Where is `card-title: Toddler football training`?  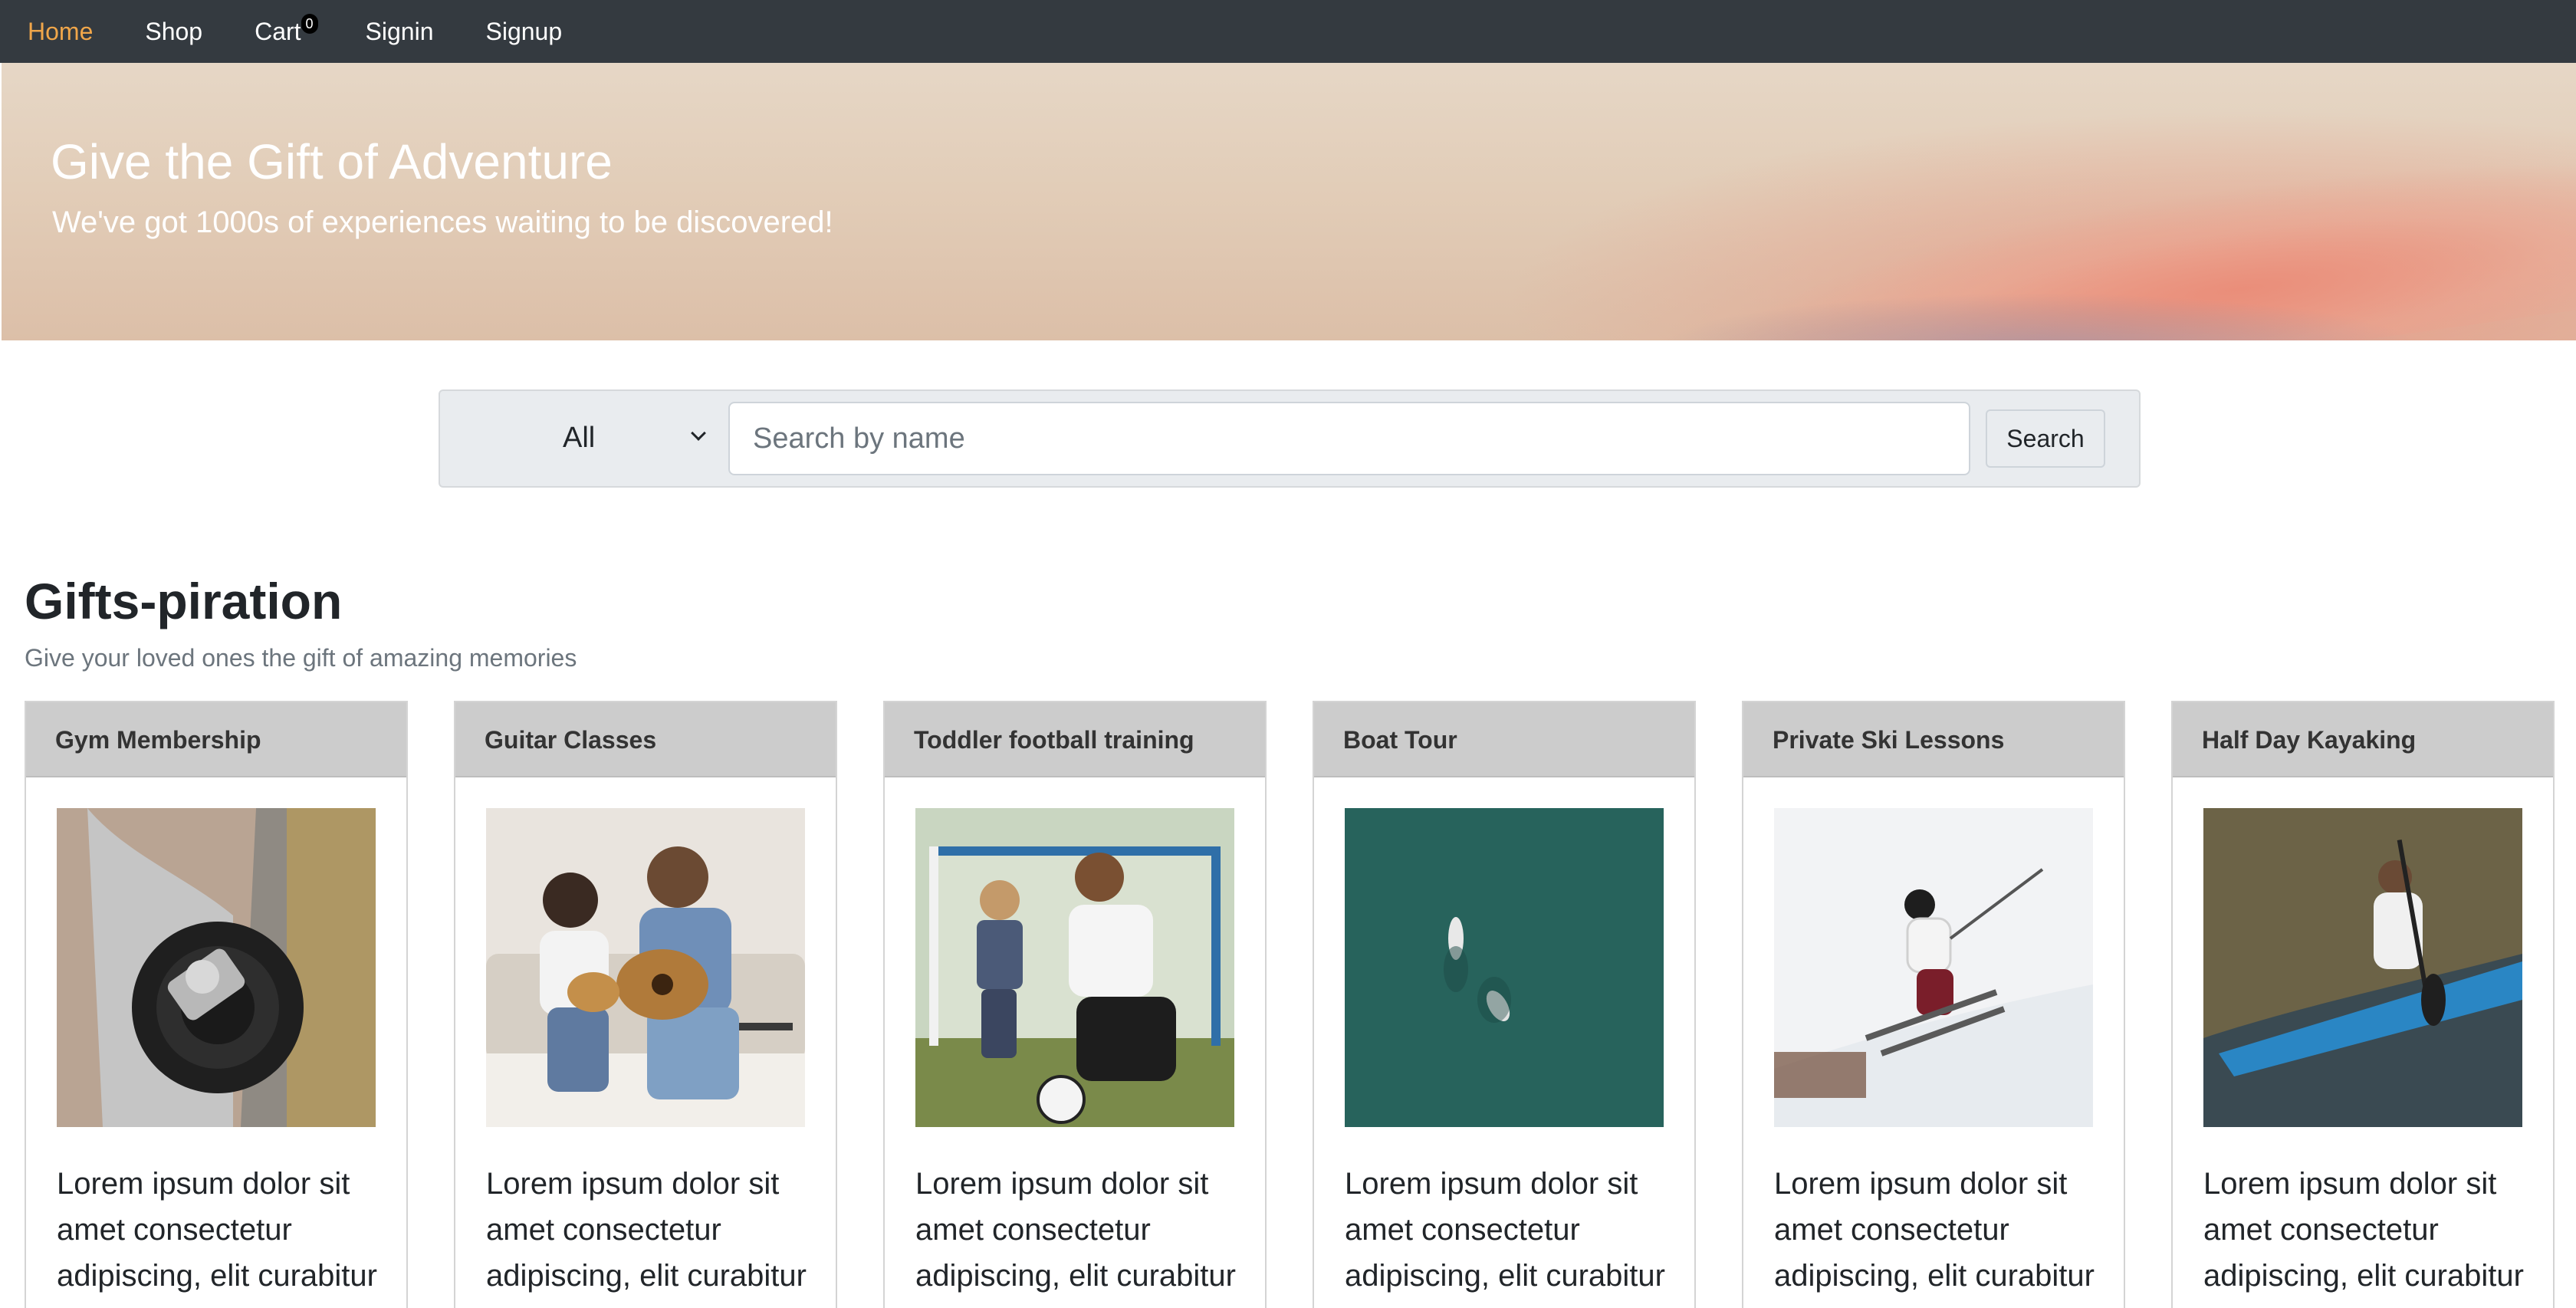 card-title: Toddler football training is located at coordinates (1075, 739).